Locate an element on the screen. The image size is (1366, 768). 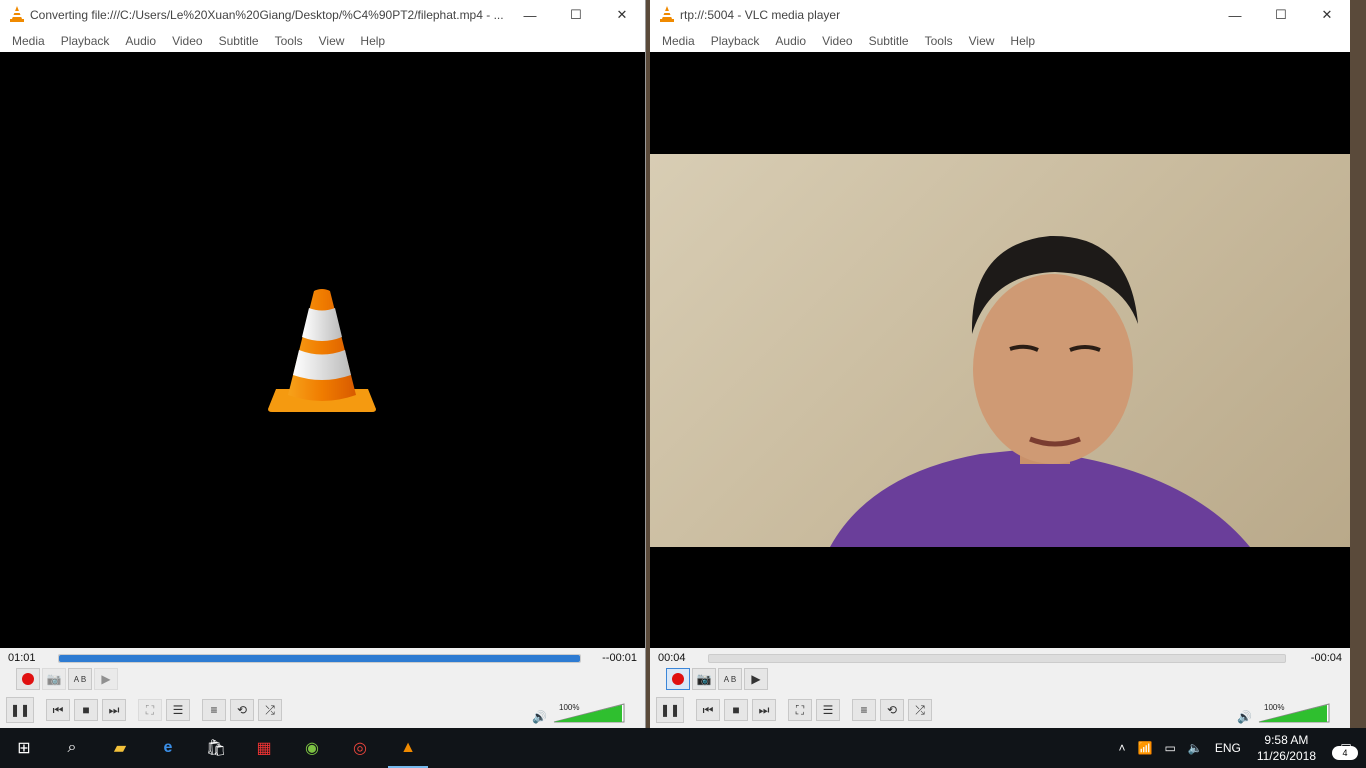
taskbar-chrome: ◎ is located at coordinates (360, 748).